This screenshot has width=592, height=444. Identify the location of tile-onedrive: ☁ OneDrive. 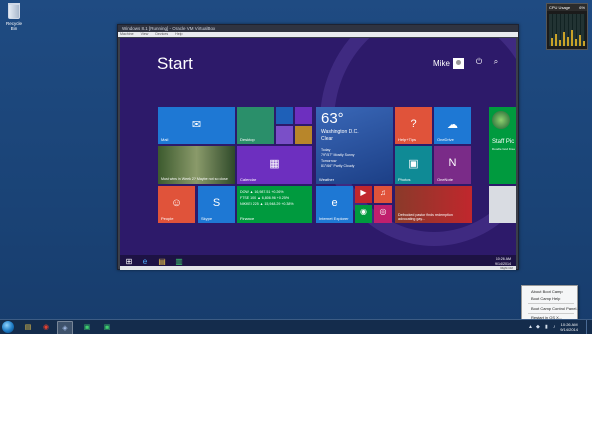
(452, 125).